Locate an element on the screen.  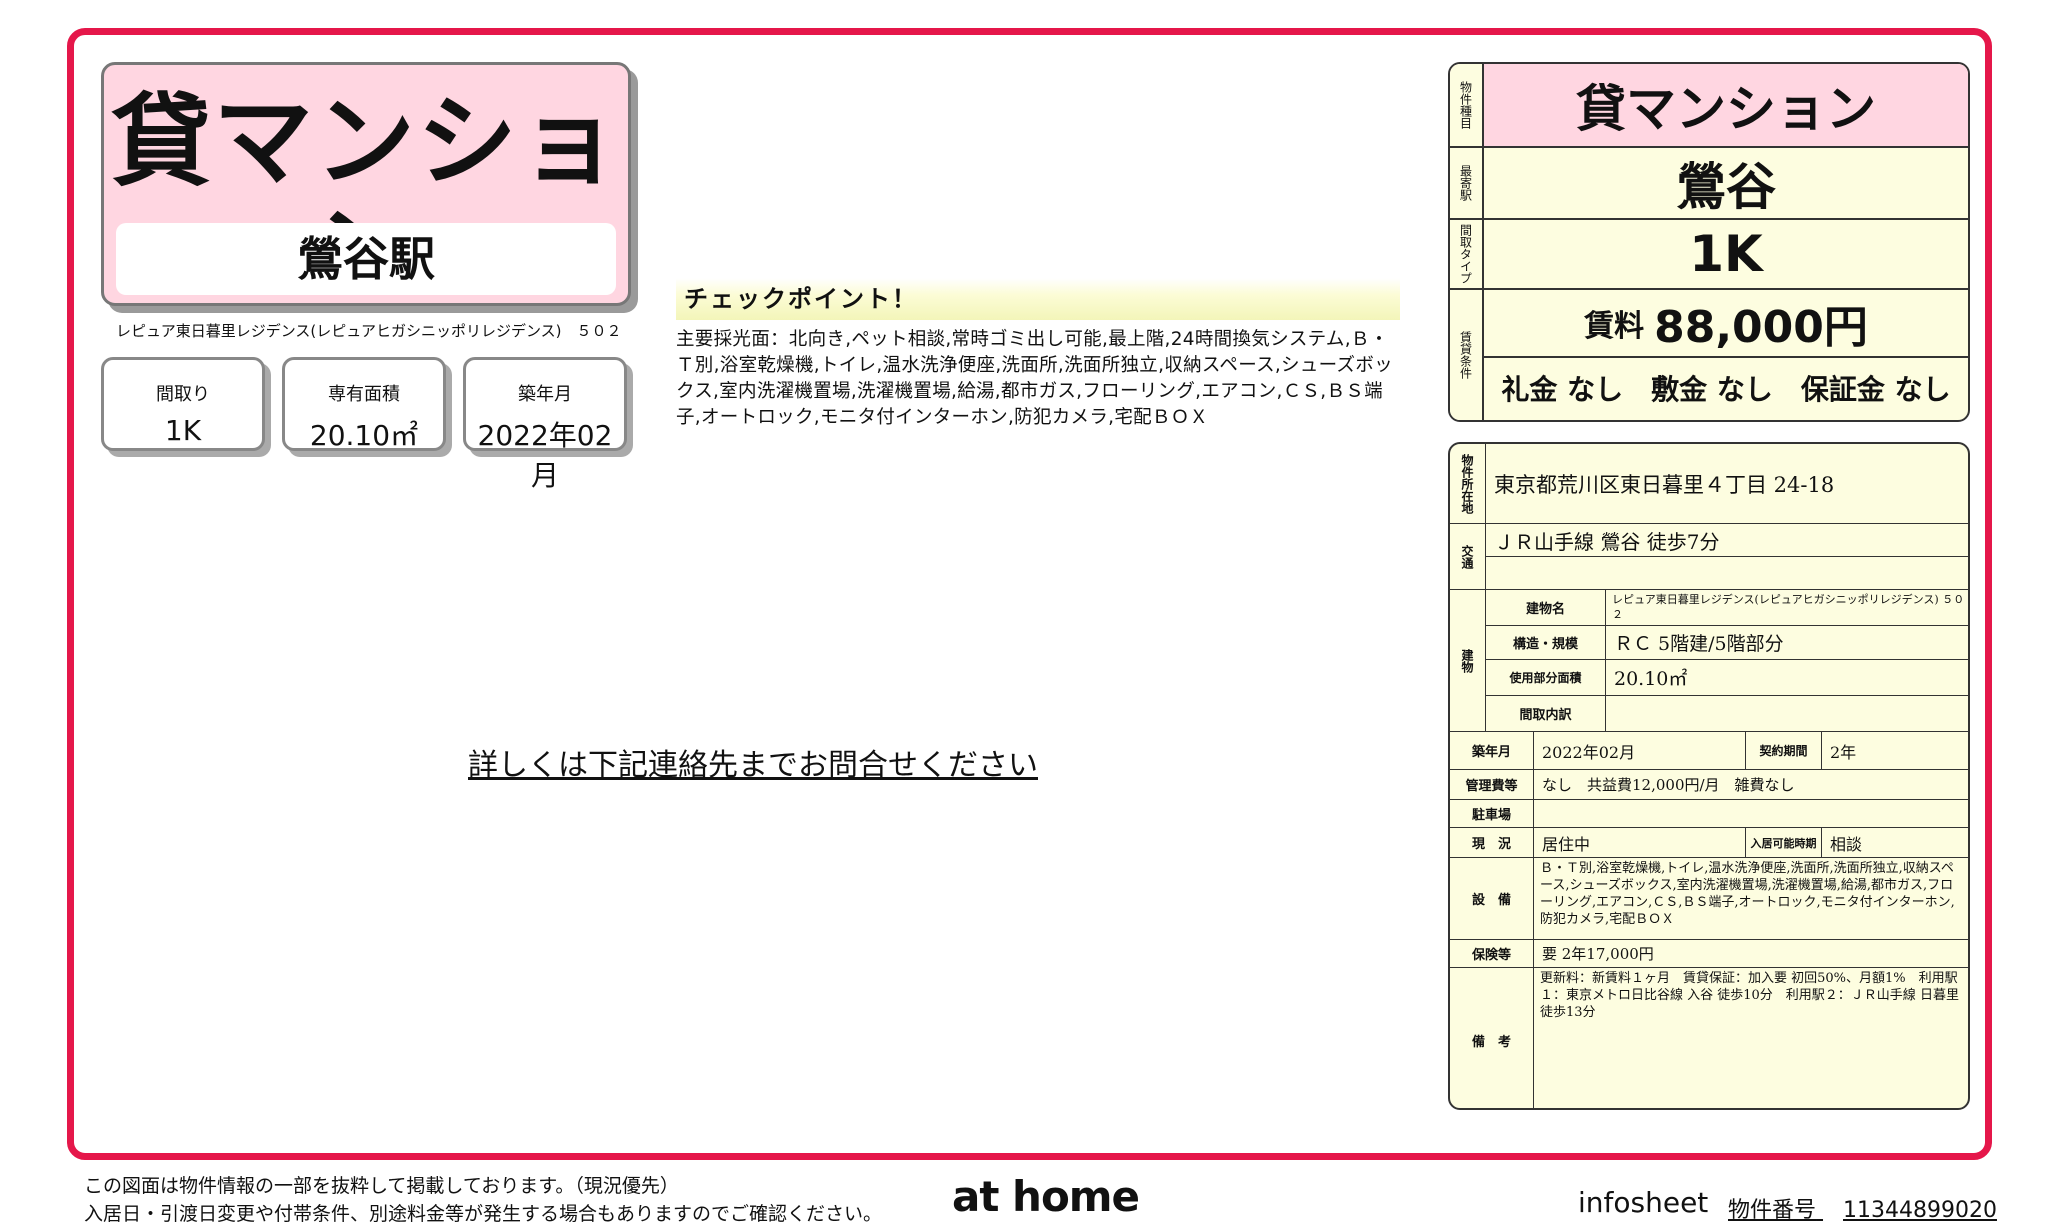
contract-label: 契約期間 is located at coordinates (1784, 751).